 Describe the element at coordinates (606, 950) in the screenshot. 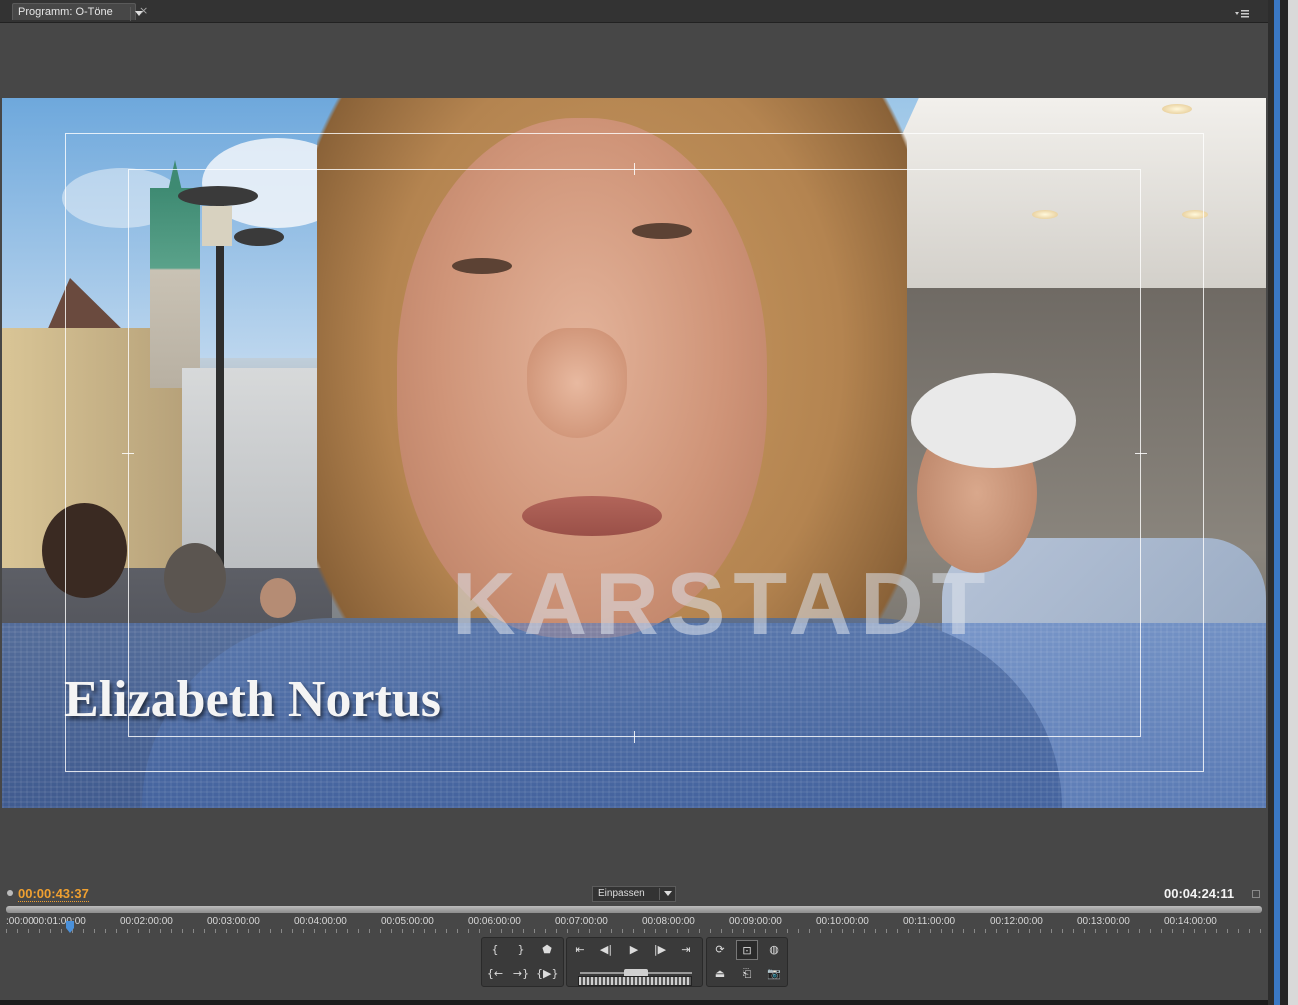

I see `step-back-icon: ◀|` at that location.